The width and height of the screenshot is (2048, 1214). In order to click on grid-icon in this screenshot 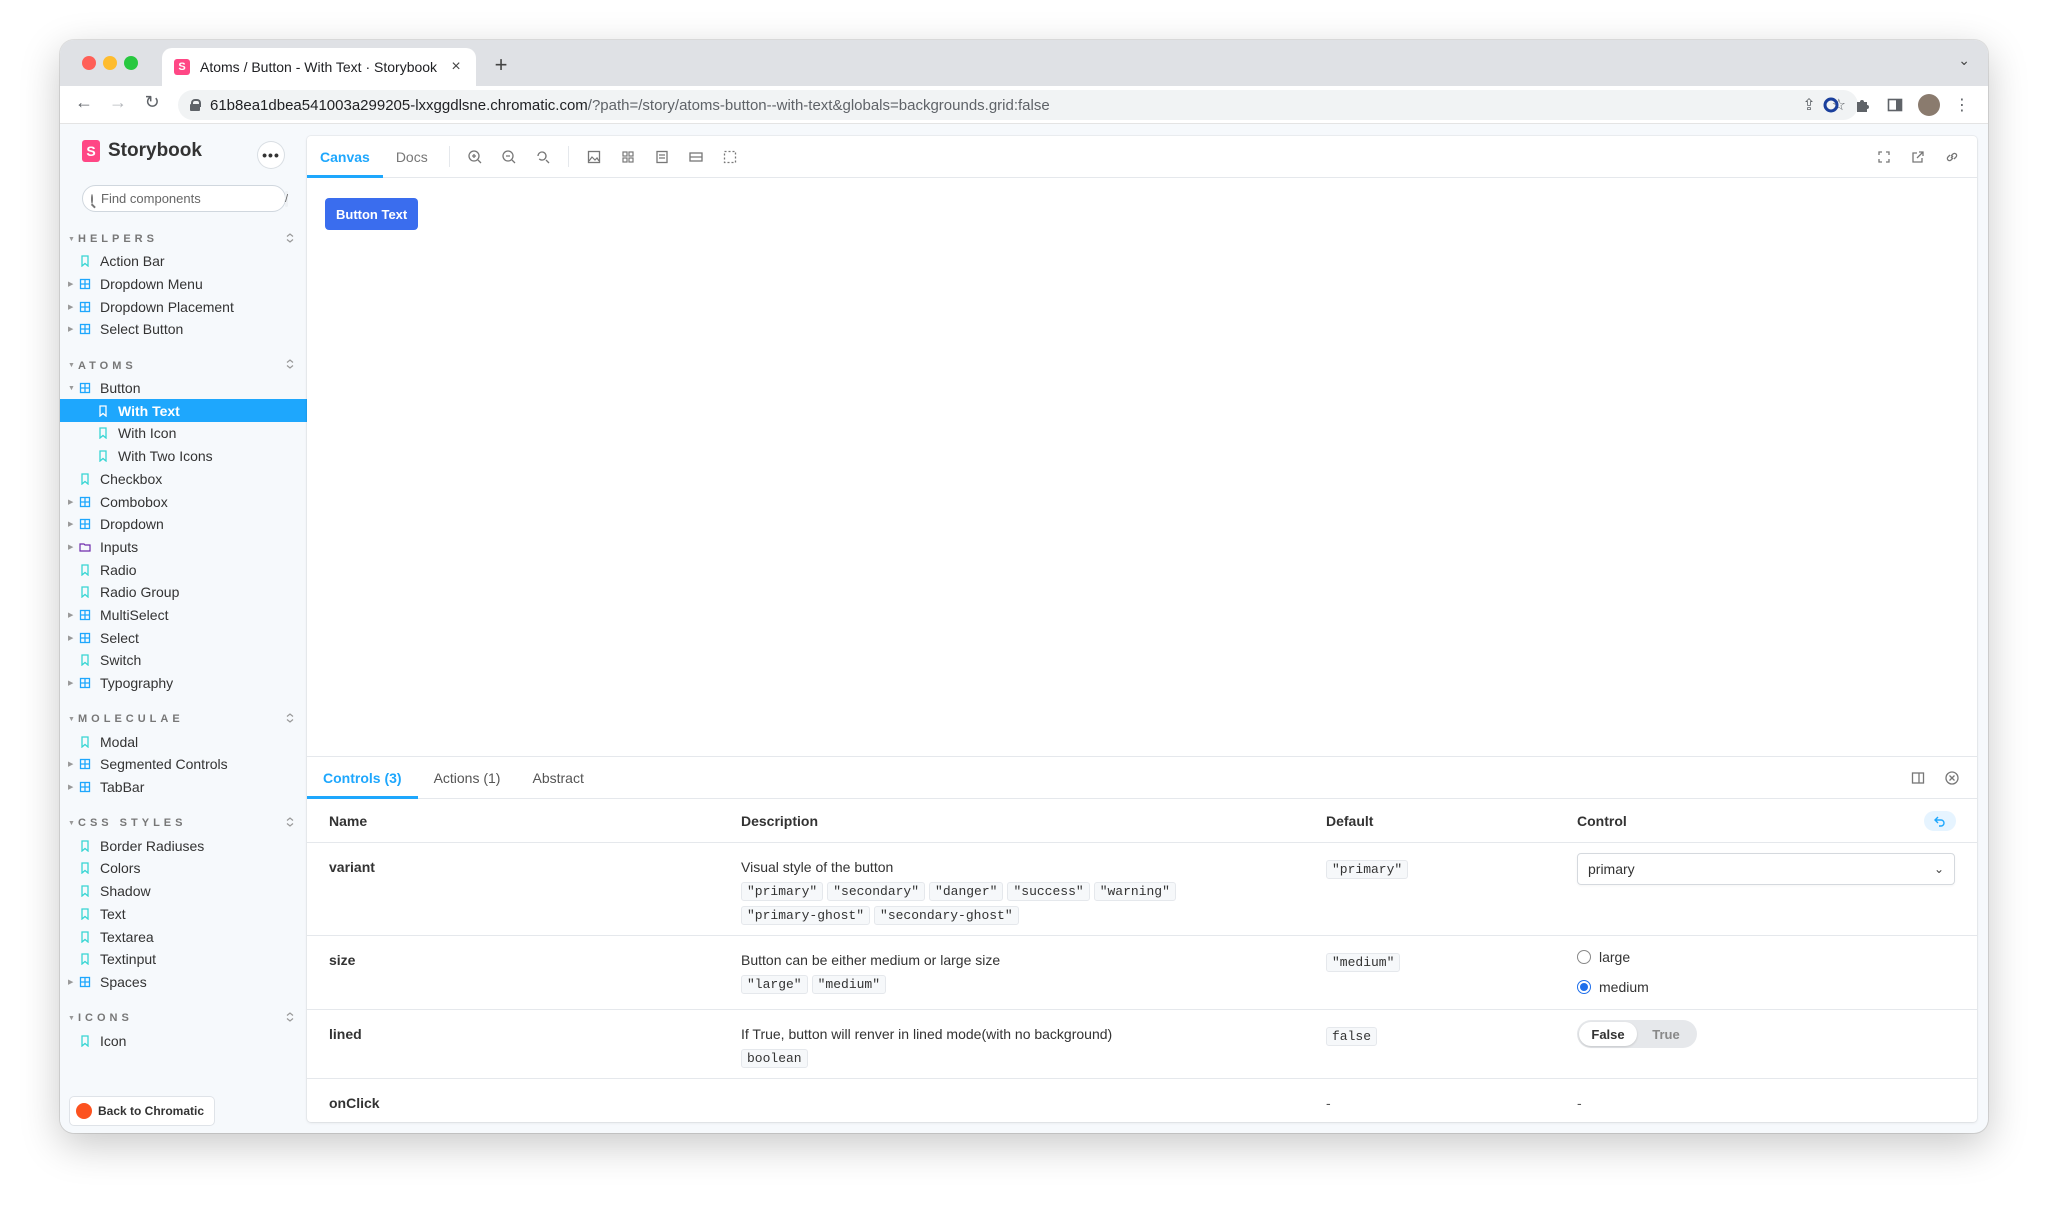, I will do `click(628, 156)`.